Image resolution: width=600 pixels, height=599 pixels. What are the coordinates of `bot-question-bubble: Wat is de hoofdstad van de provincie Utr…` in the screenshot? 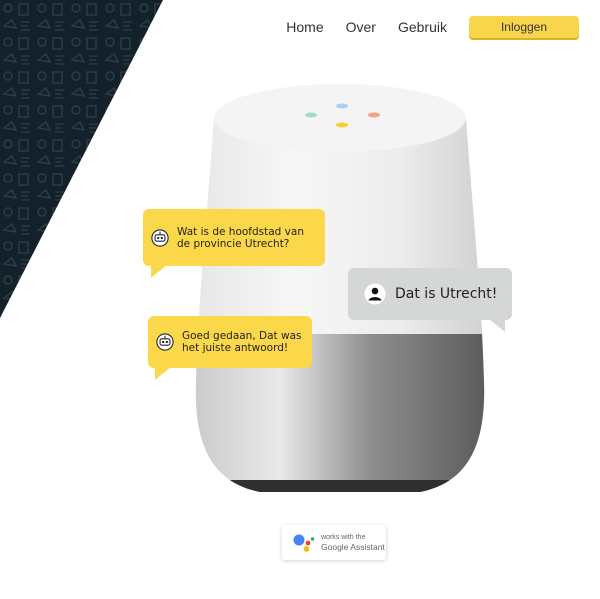 It's located at (234, 243).